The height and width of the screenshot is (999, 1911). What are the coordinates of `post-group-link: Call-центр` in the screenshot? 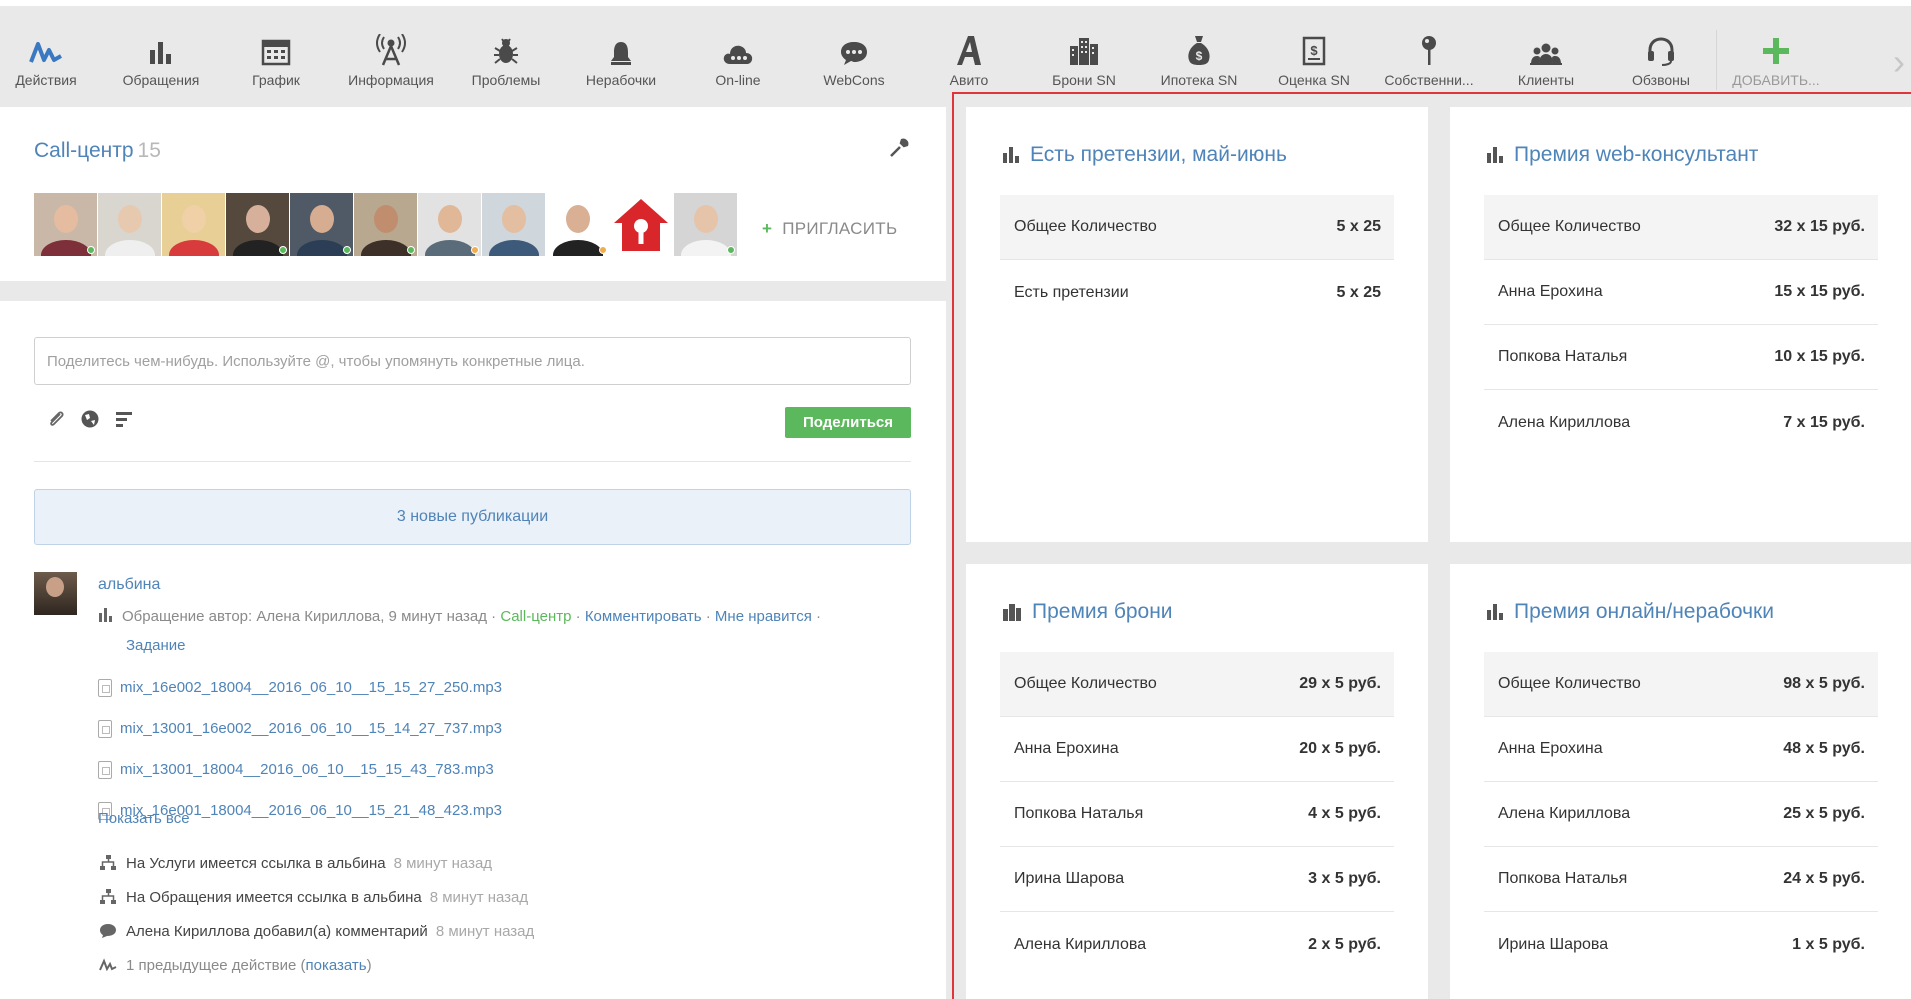 It's located at (535, 616).